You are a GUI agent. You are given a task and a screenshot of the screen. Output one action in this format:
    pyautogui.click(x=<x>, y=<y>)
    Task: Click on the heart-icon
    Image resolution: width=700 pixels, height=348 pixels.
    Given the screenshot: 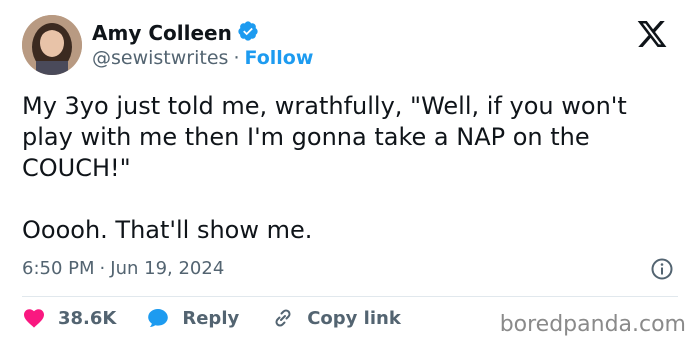 What is the action you would take?
    pyautogui.click(x=34, y=318)
    